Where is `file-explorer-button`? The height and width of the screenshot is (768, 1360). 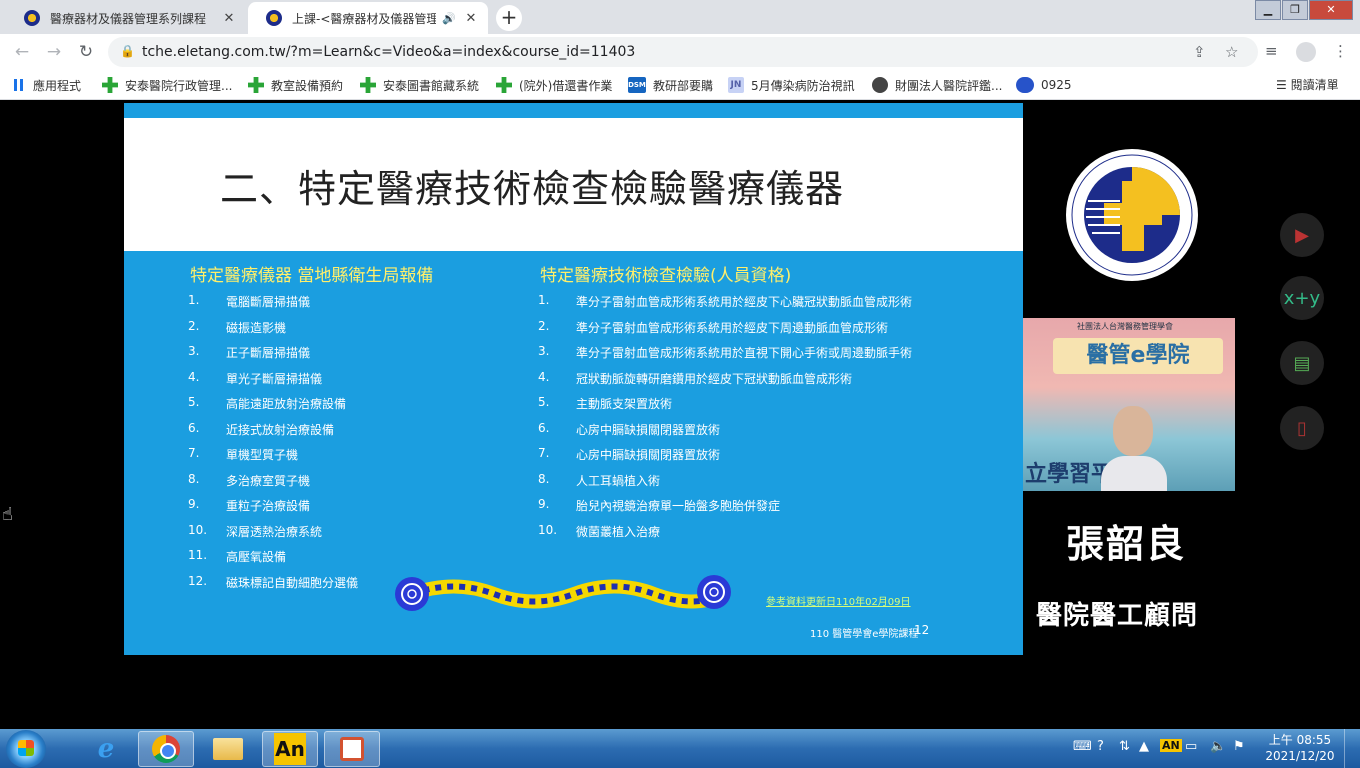
file-explorer-button is located at coordinates (228, 749).